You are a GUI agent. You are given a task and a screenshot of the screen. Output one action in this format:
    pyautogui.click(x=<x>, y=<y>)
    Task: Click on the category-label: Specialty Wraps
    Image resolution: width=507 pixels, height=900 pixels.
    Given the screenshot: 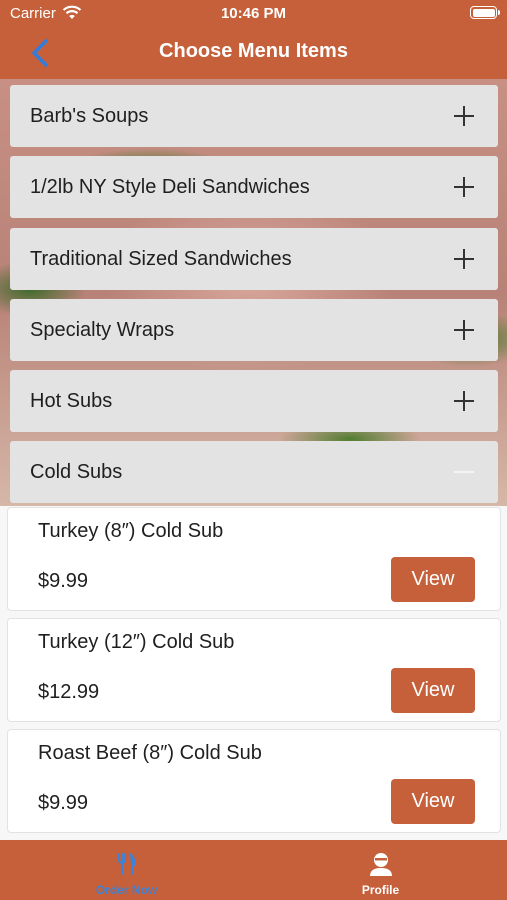 What is the action you would take?
    pyautogui.click(x=102, y=330)
    